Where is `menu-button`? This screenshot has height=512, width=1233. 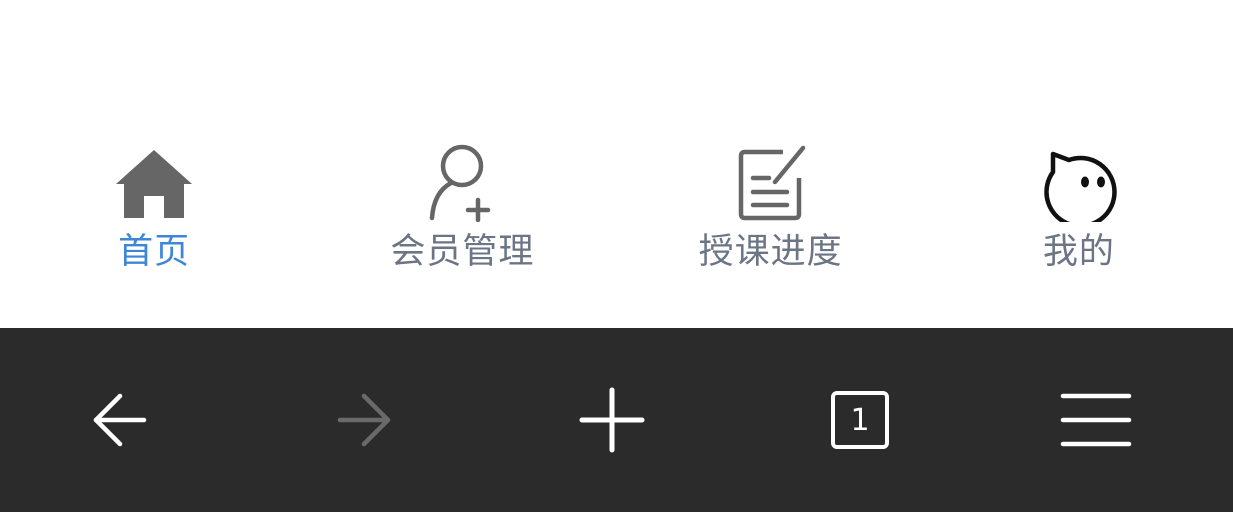 menu-button is located at coordinates (1096, 420).